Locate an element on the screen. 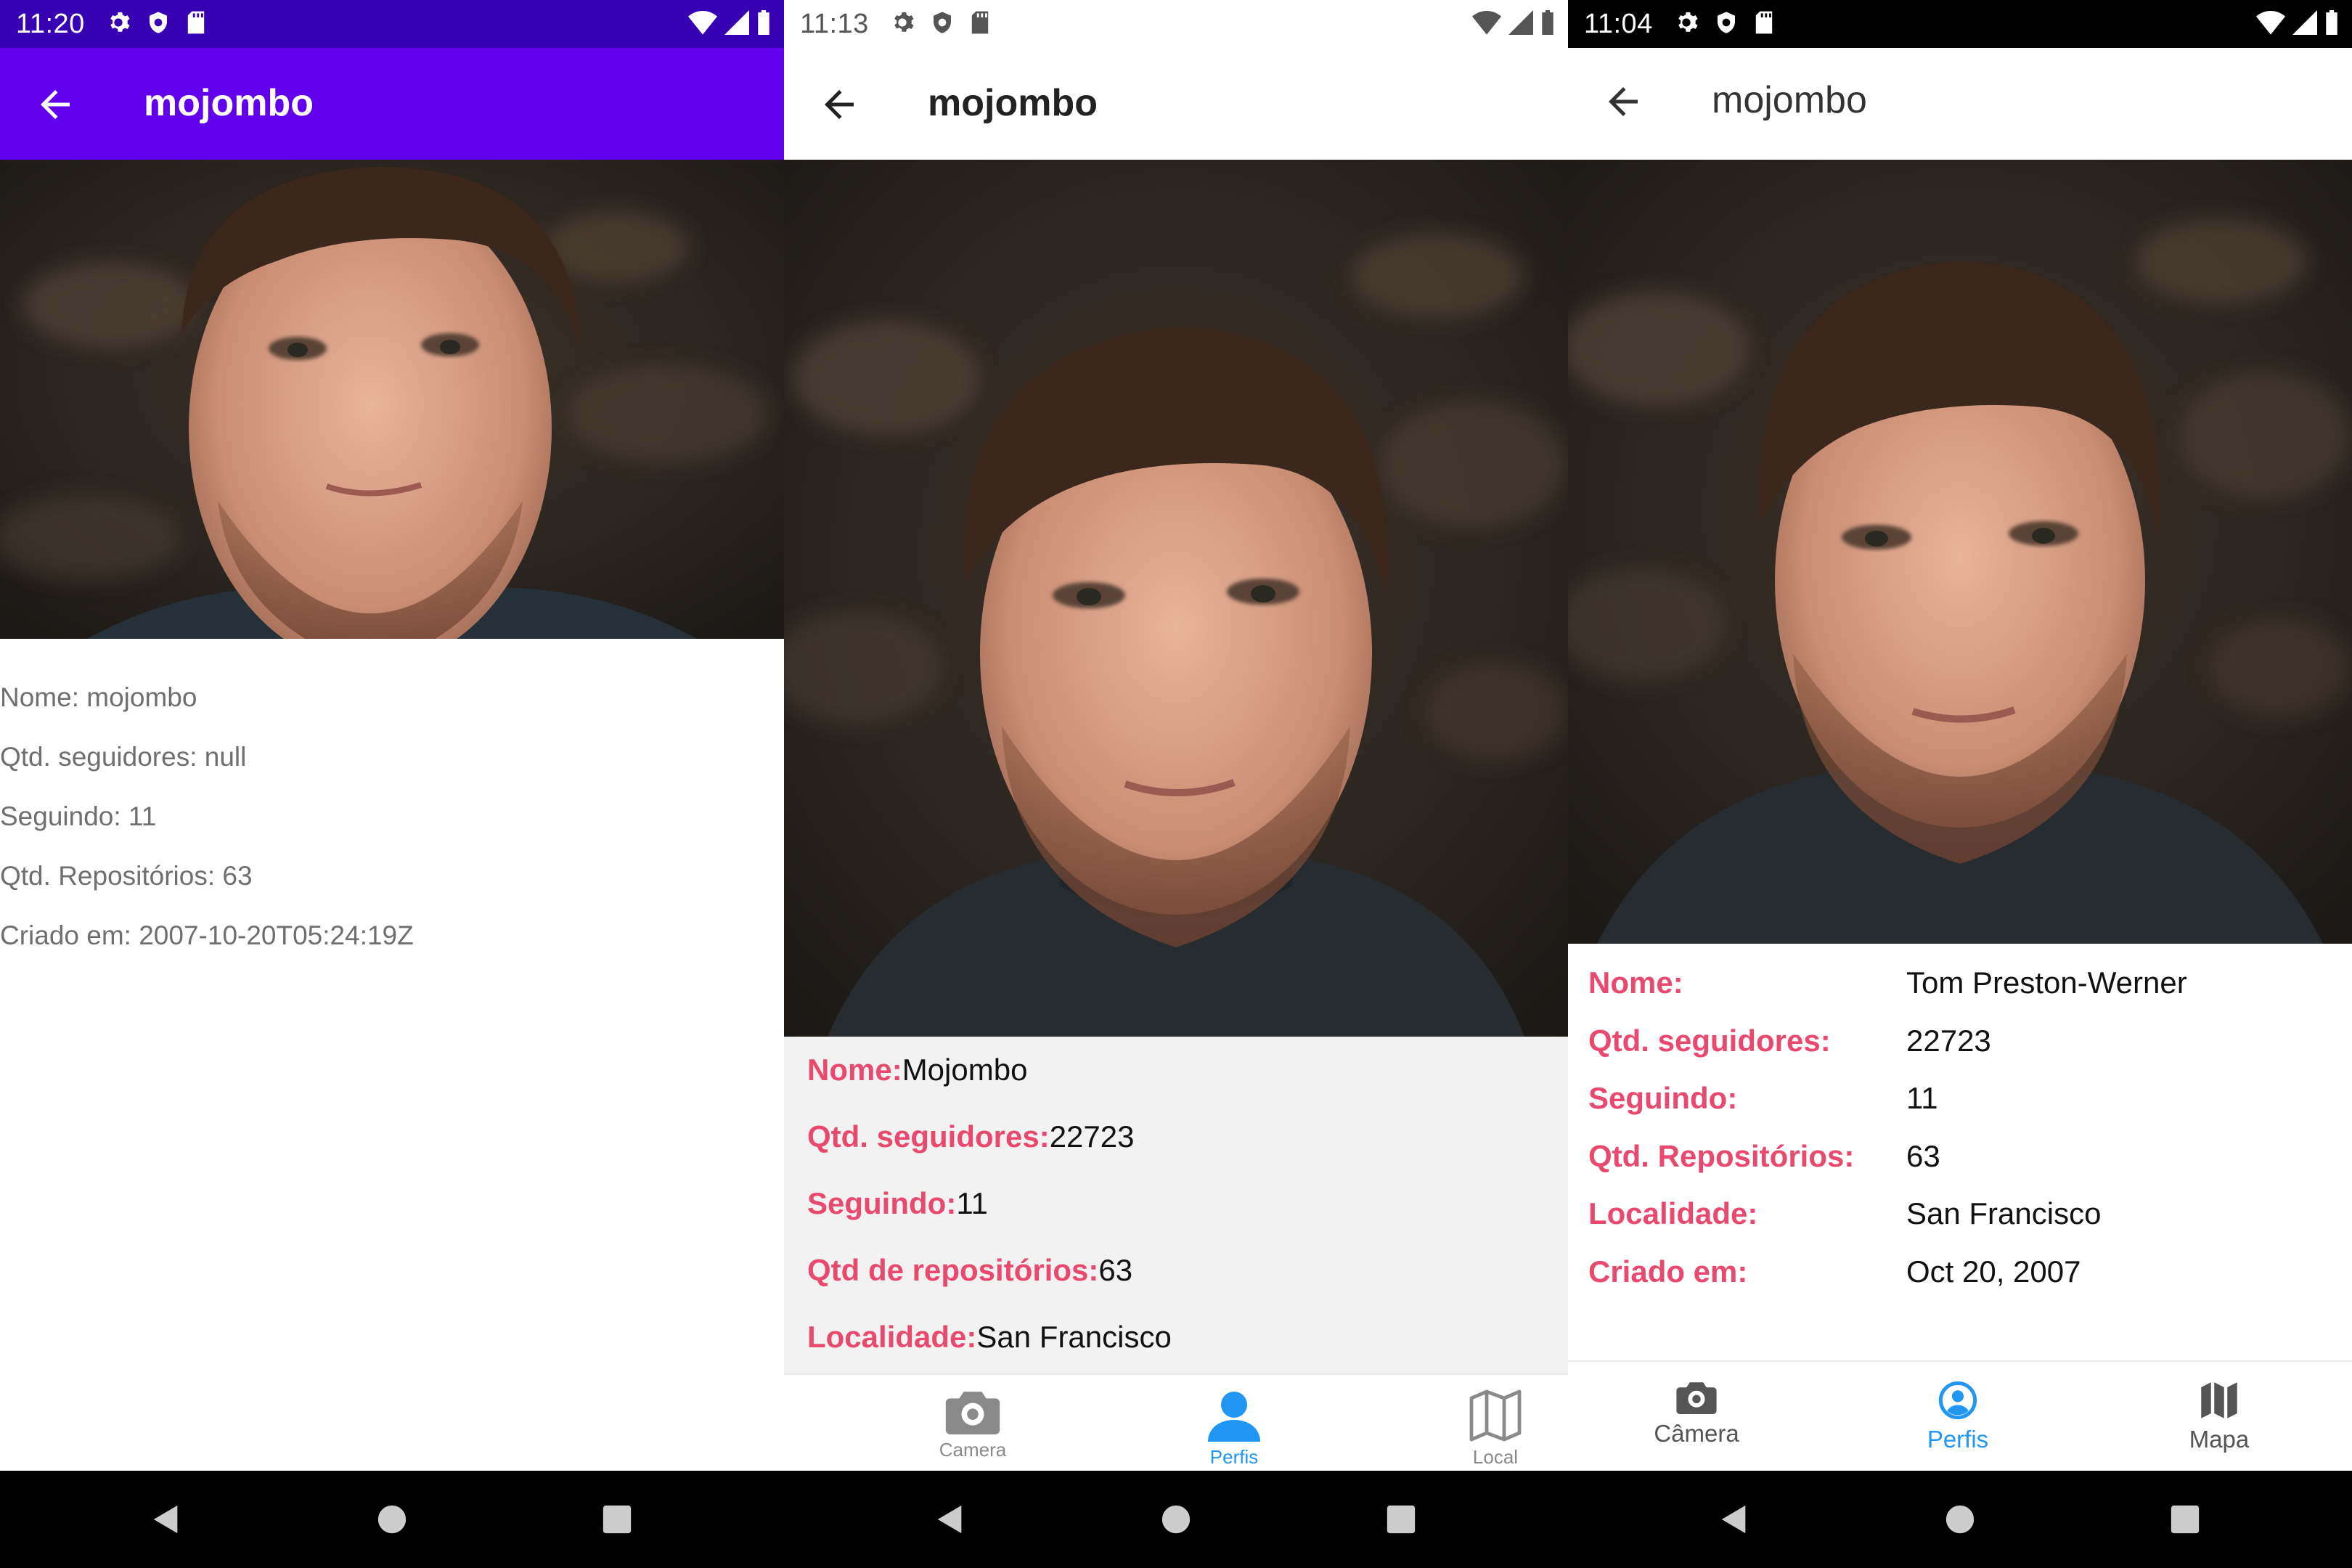  info-row: Qtd. Repositórios: 63 is located at coordinates (1970, 1154).